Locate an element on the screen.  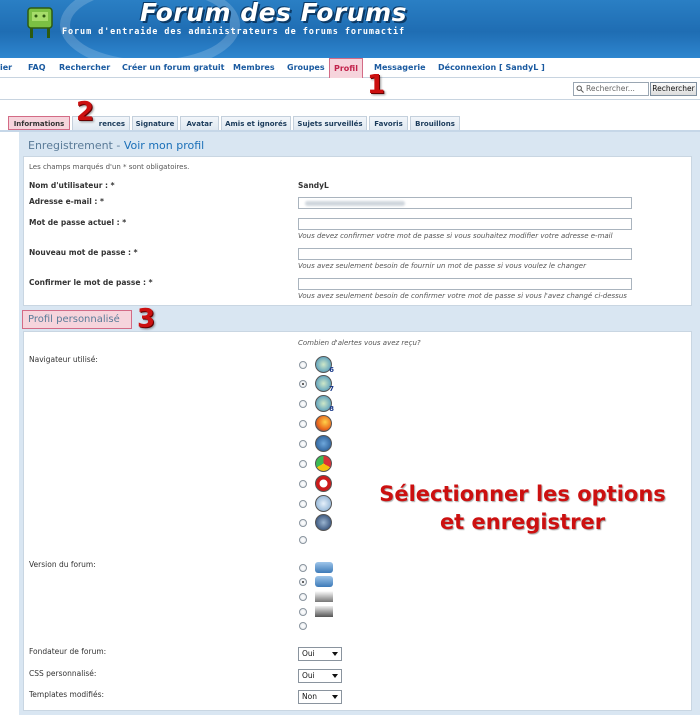
browser-radio-ie6 is located at coordinates (303, 365).